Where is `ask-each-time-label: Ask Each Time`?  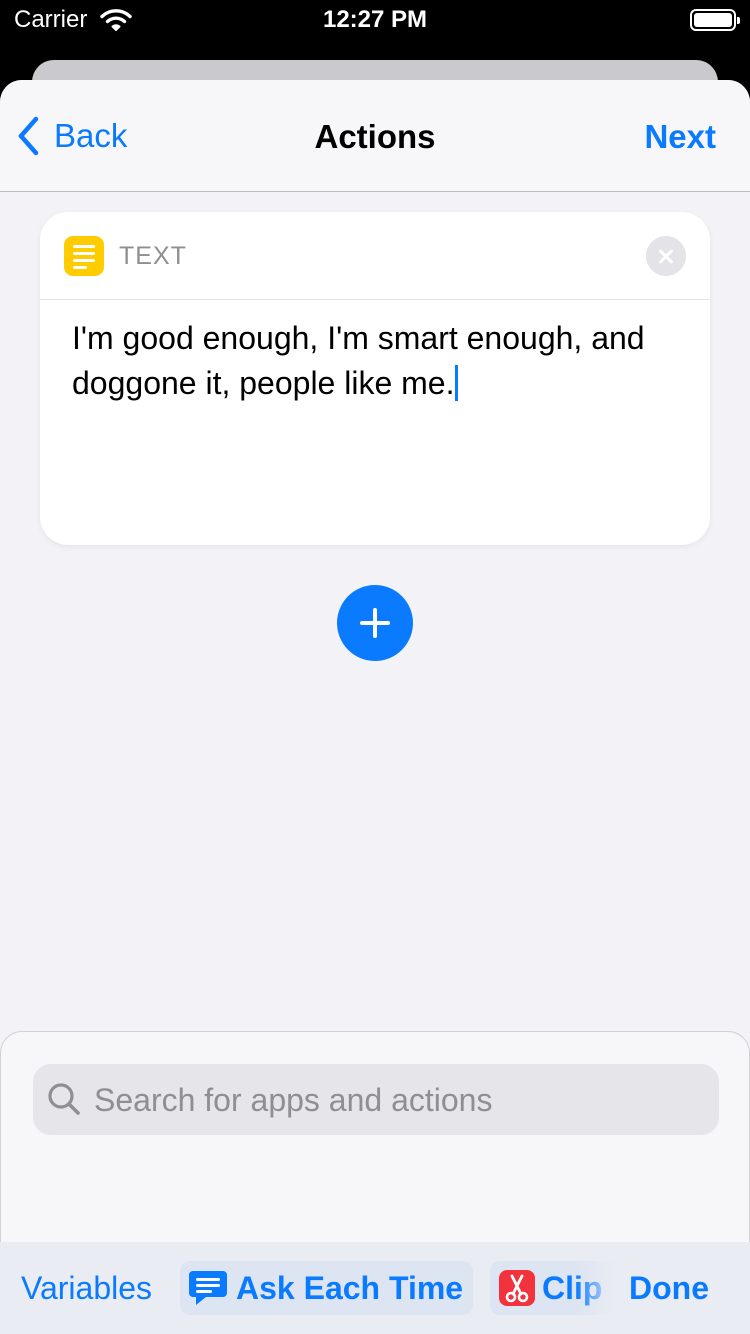 ask-each-time-label: Ask Each Time is located at coordinates (350, 1287).